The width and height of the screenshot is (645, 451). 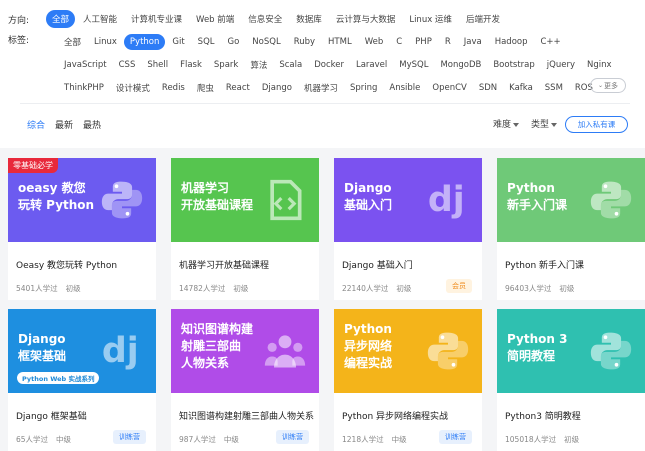 I want to click on tag-item: C++, so click(x=551, y=42).